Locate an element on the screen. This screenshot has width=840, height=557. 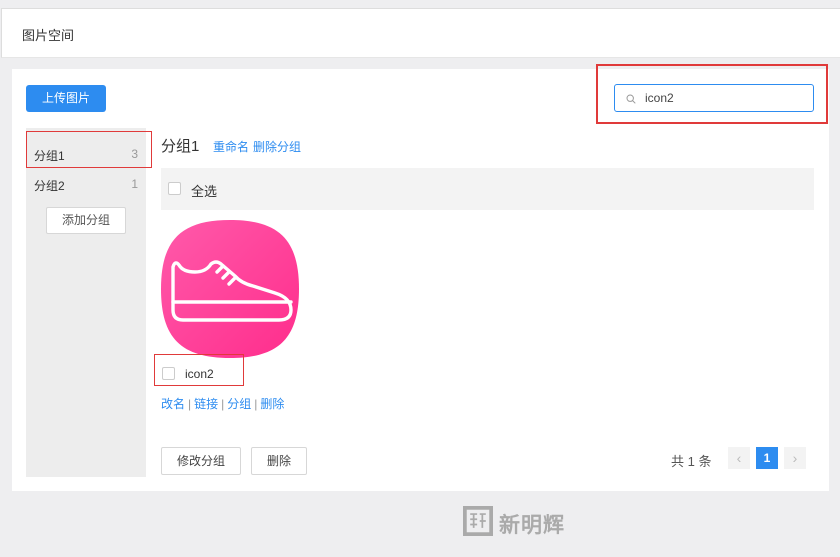
watermark: 新明辉 is located at coordinates (519, 522).